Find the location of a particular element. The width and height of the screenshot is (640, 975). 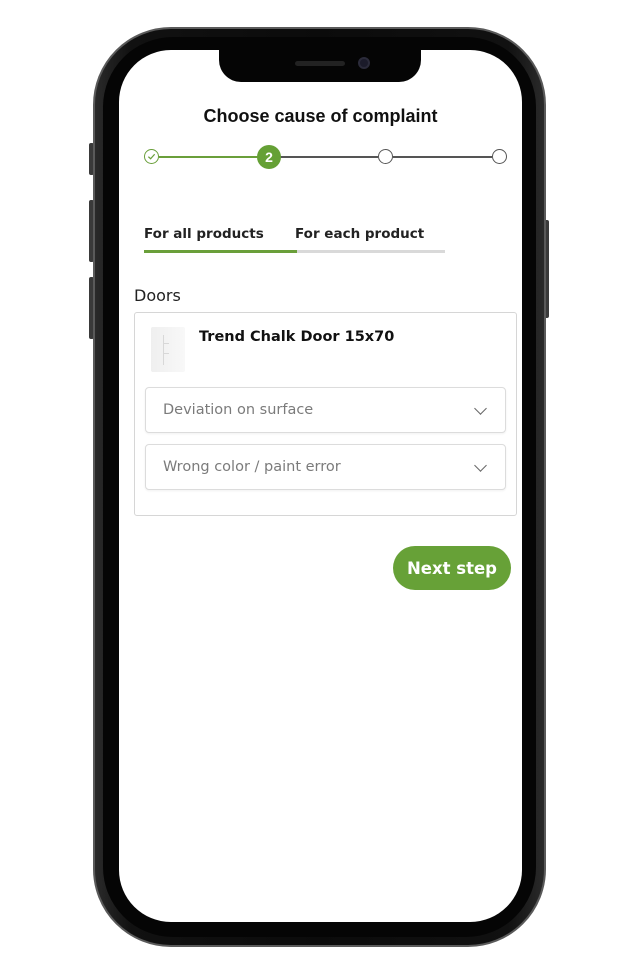

step-number: 2 is located at coordinates (269, 157).